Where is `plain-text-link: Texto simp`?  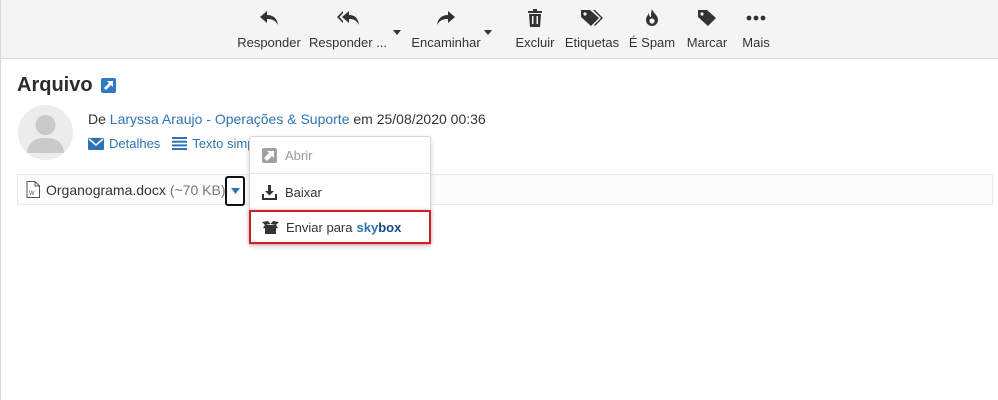
plain-text-link: Texto simp is located at coordinates (213, 143).